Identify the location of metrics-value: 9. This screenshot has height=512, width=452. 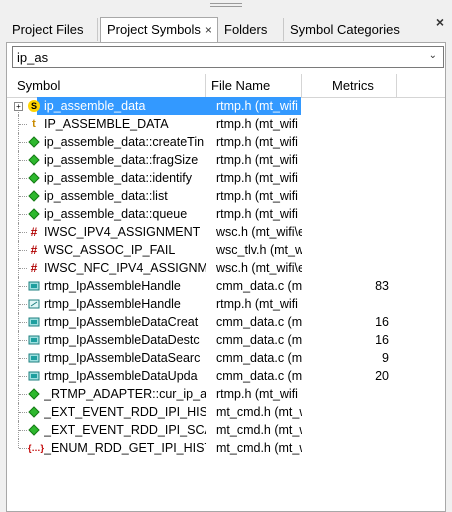
(385, 358).